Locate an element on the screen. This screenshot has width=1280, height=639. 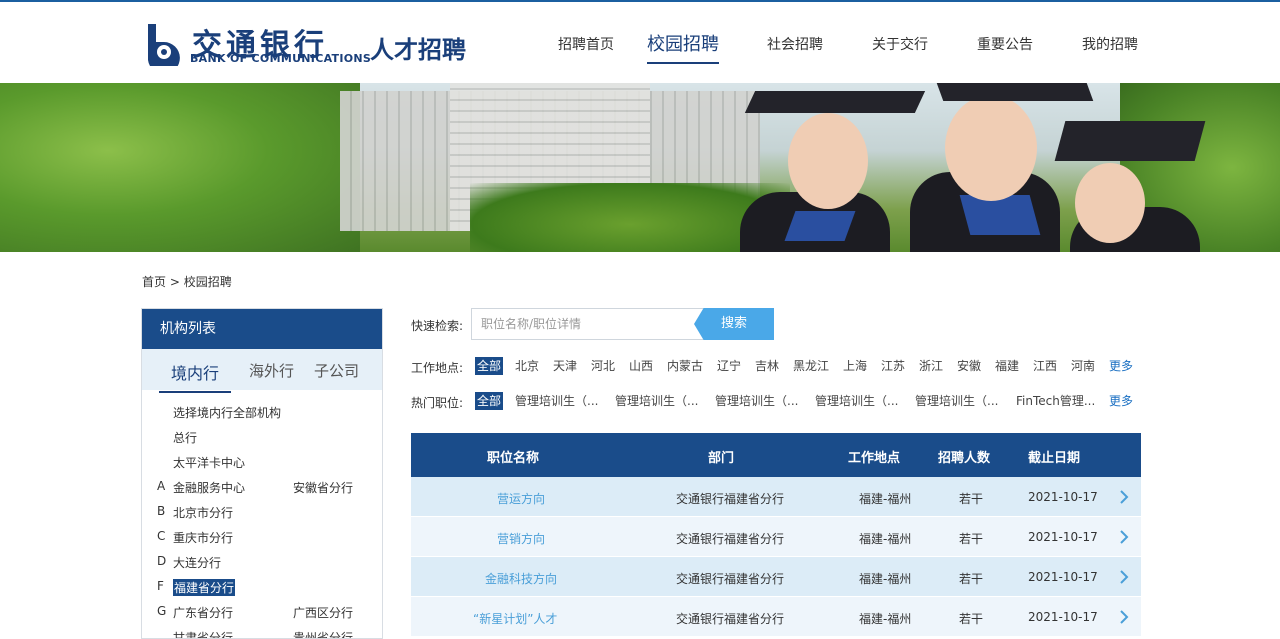
logo-english-name: BANK OF COMMUNICATIONS is located at coordinates (281, 58).